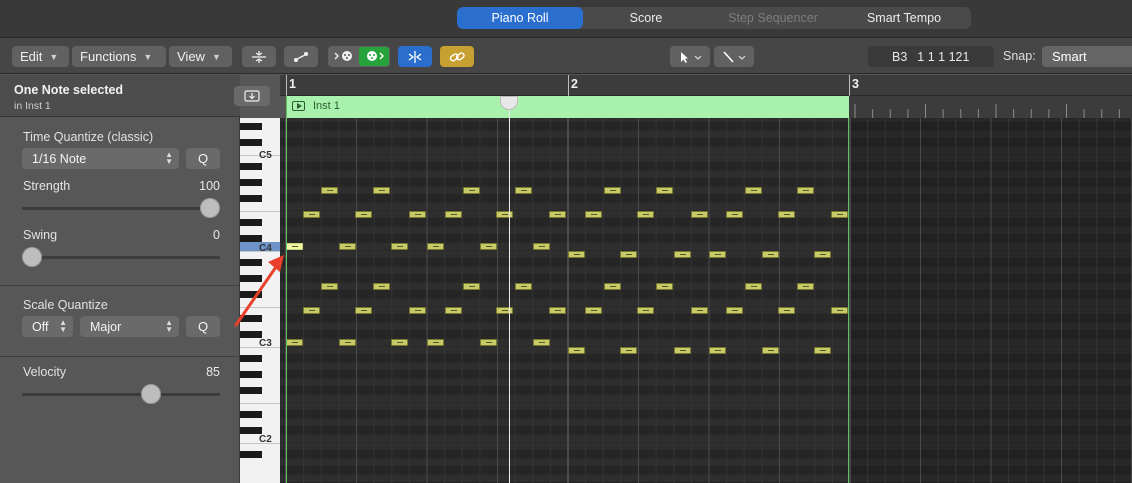  Describe the element at coordinates (129, 326) in the screenshot. I see `scale-type-select: Major ▲ ▼` at that location.